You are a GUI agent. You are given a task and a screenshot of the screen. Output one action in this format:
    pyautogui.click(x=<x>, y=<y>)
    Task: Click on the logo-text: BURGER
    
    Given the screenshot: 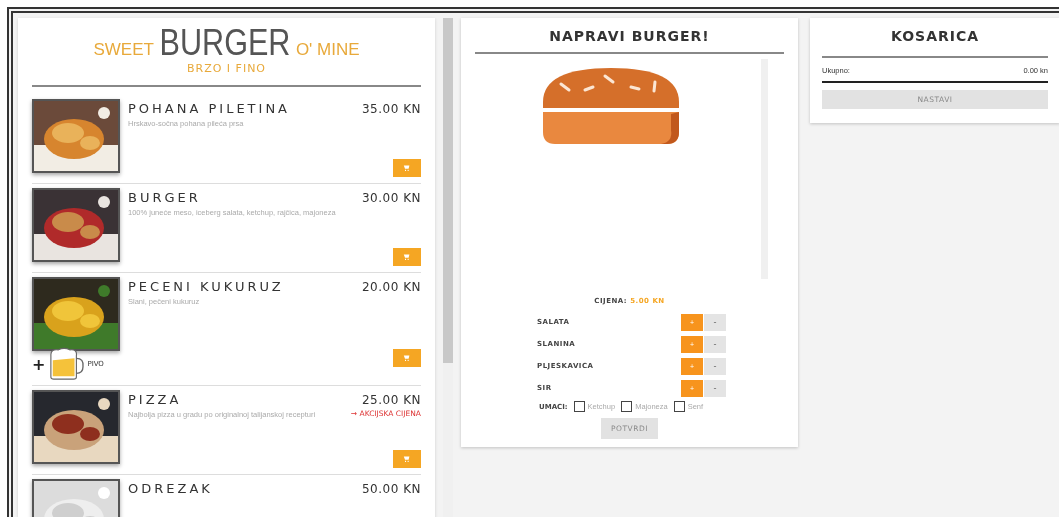 What is the action you would take?
    pyautogui.click(x=225, y=43)
    